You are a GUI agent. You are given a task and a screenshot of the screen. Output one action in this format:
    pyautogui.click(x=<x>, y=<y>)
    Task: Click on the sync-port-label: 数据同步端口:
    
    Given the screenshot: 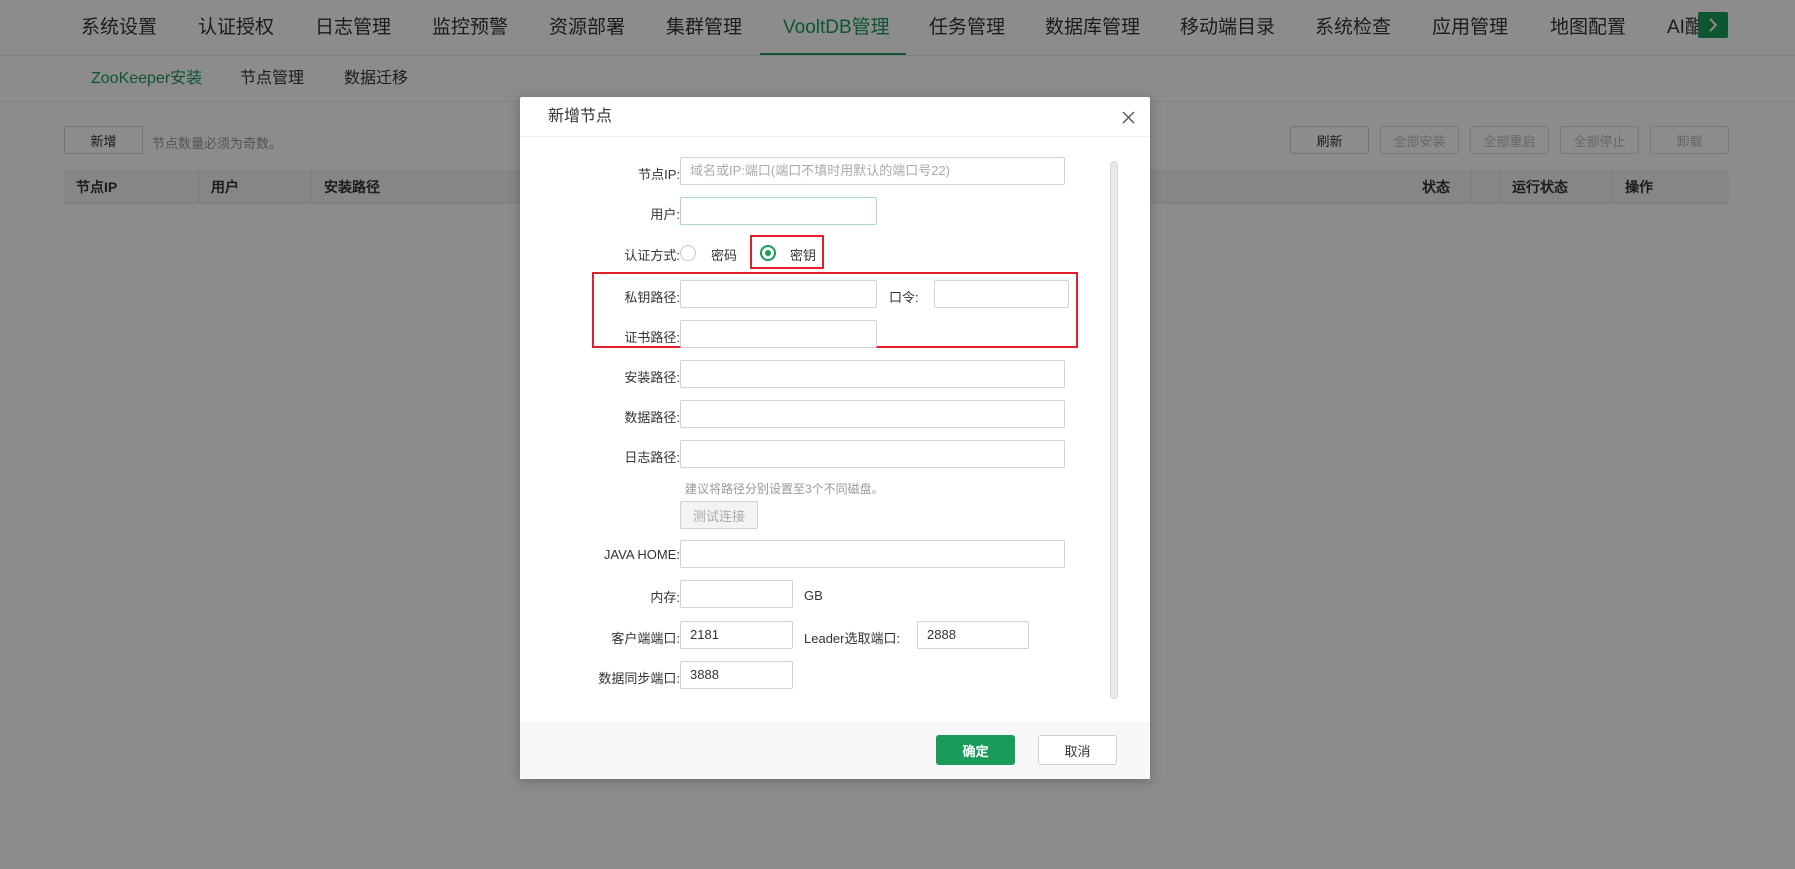 What is the action you would take?
    pyautogui.click(x=639, y=678)
    